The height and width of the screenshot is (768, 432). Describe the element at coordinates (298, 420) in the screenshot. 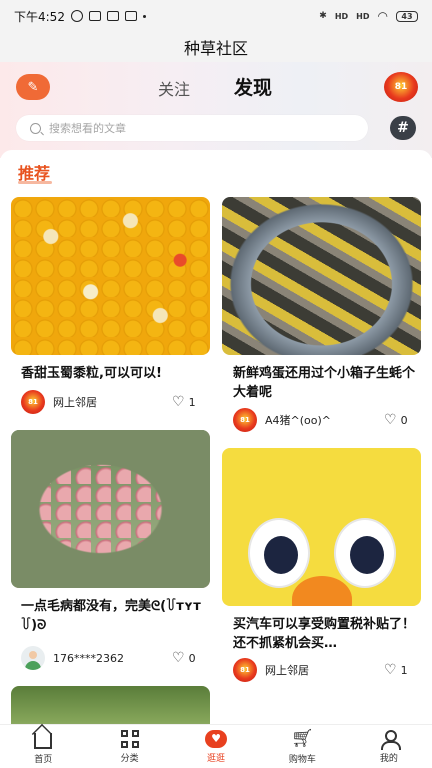

I see `author-name: A4猪^(oo)^` at that location.